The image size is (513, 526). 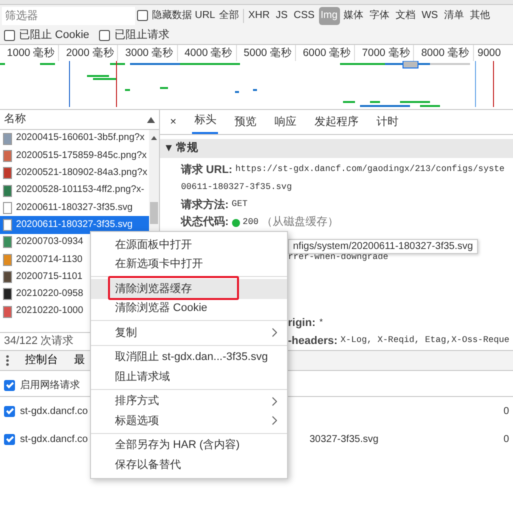 What do you see at coordinates (250, 222) in the screenshot?
I see `header-value: 200` at bounding box center [250, 222].